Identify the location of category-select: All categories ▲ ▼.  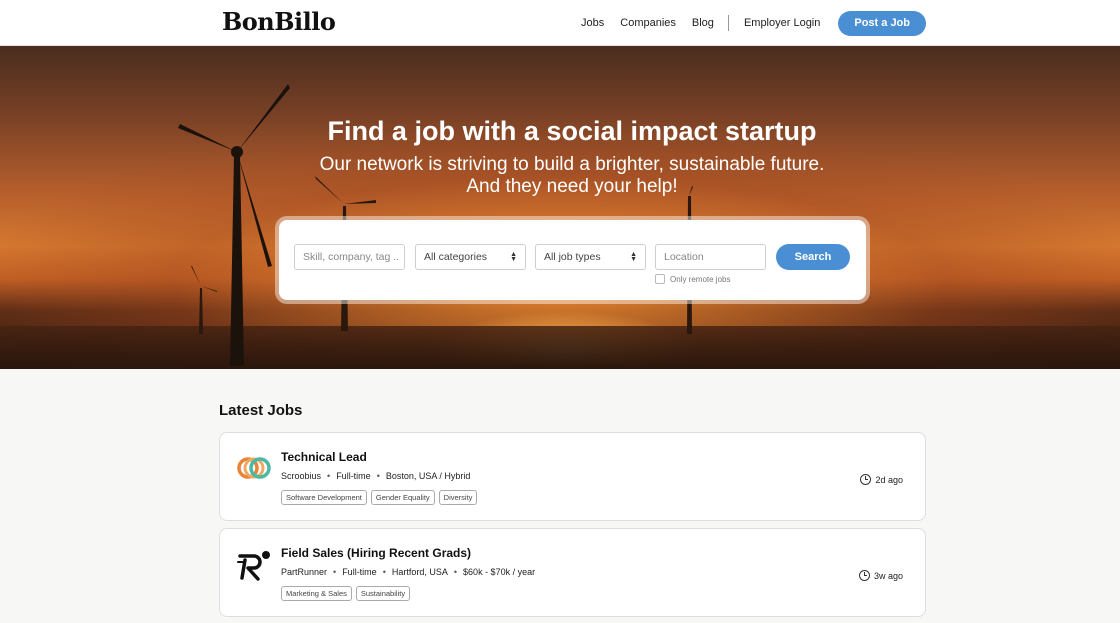
(470, 257).